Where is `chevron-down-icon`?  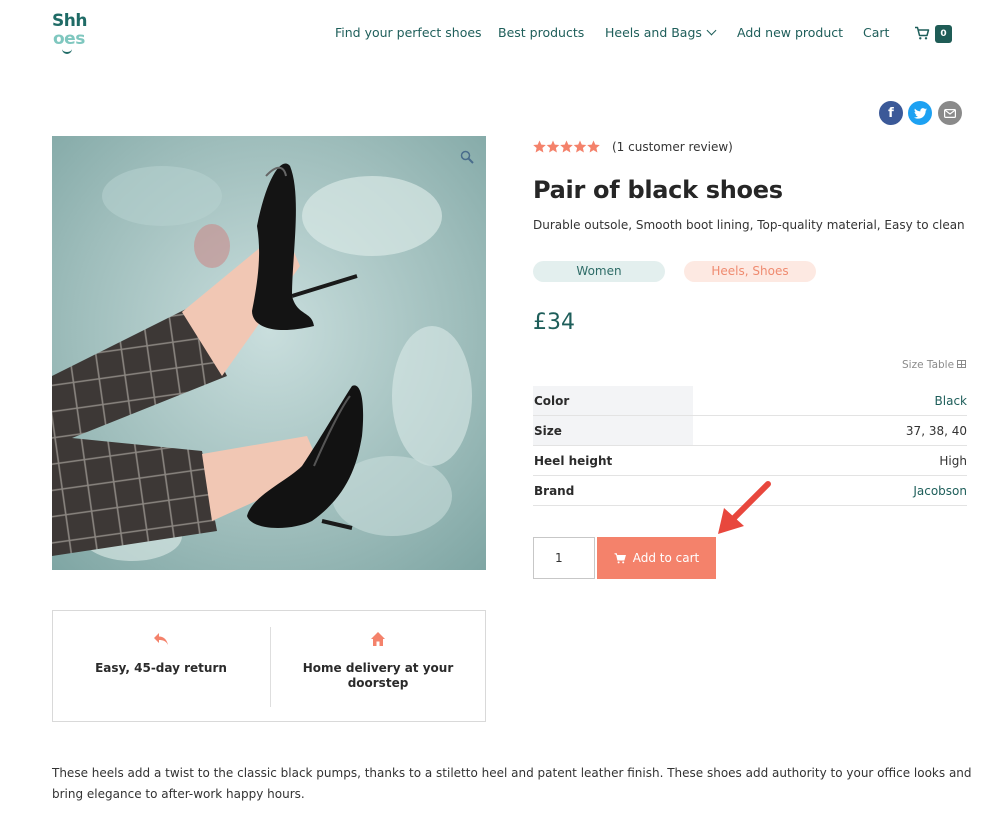 chevron-down-icon is located at coordinates (711, 30).